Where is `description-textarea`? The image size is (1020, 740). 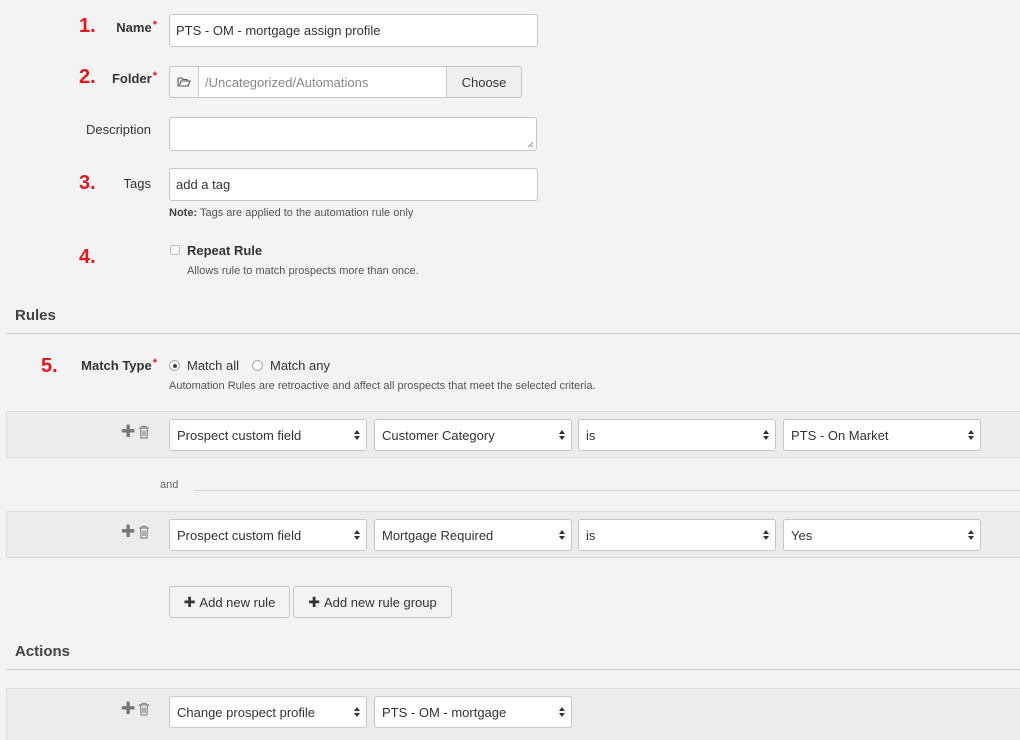
description-textarea is located at coordinates (353, 134).